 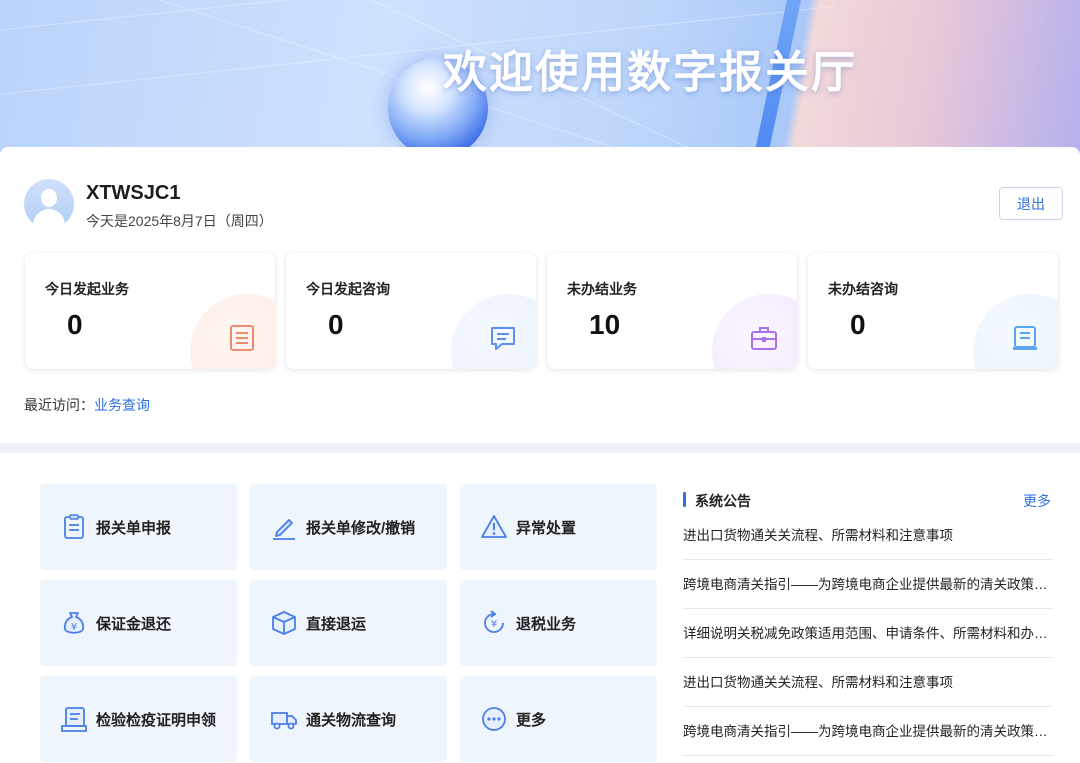 I want to click on service-tile-declaration: 报关单申报, so click(x=138, y=527).